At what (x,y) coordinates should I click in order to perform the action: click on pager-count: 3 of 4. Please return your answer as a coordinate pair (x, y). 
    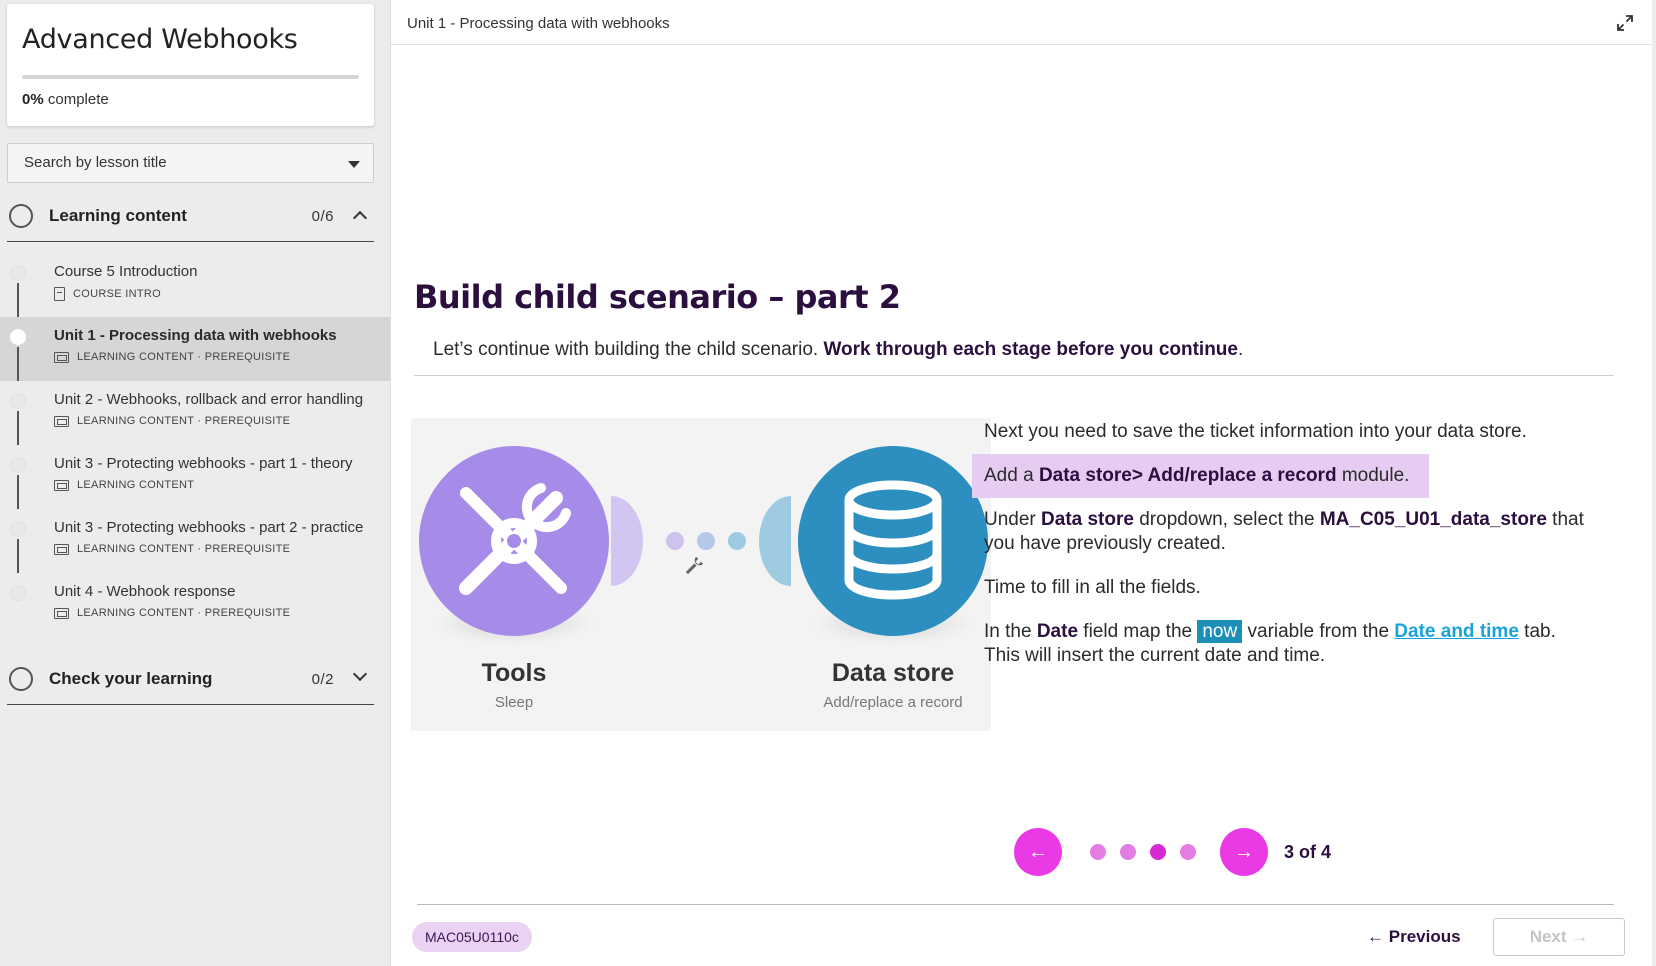
    Looking at the image, I should click on (1308, 851).